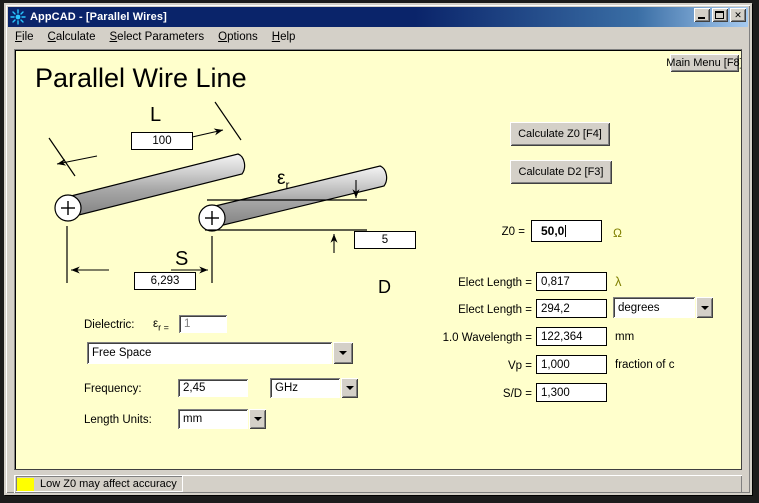  What do you see at coordinates (276, 37) in the screenshot?
I see `menu-help-accel: H` at bounding box center [276, 37].